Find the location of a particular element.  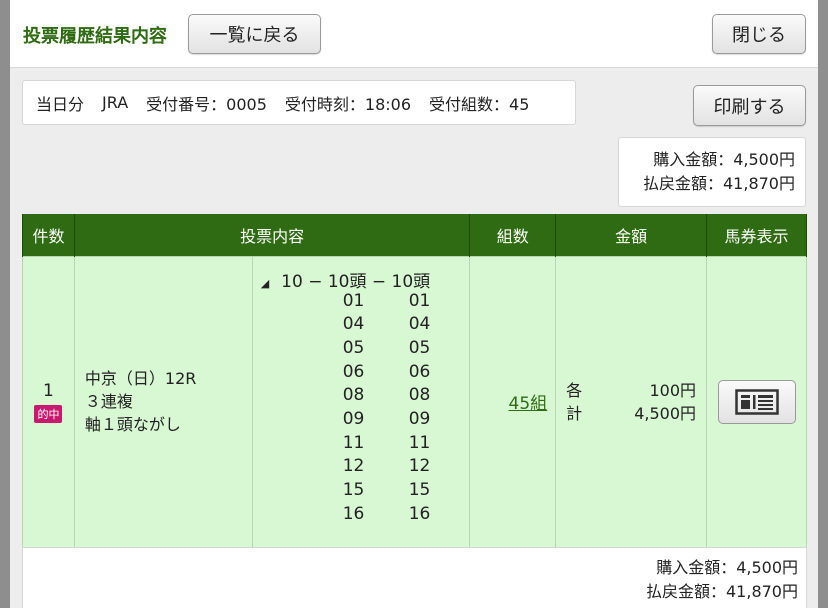

ticket-cell is located at coordinates (756, 401).